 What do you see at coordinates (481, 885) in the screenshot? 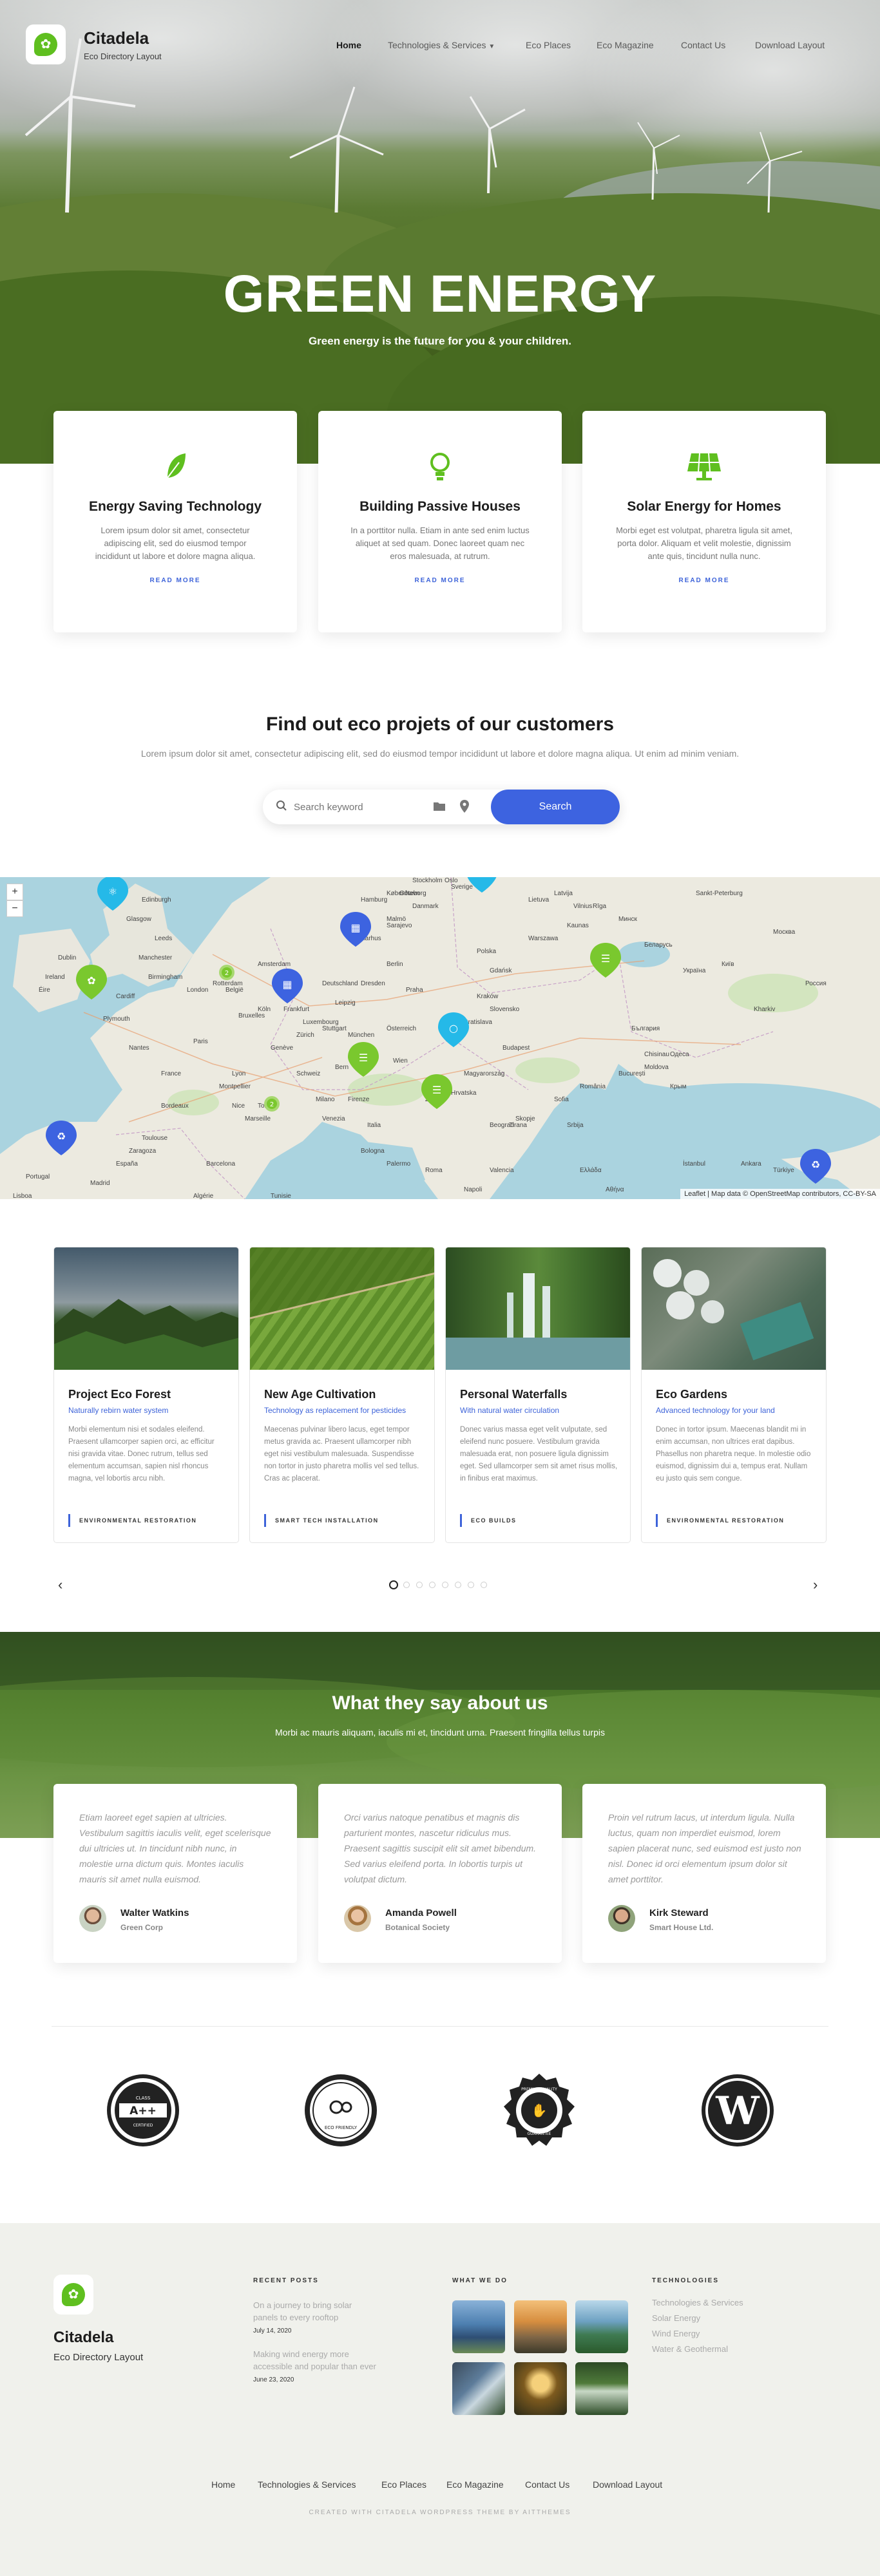
I see `map-marker-water` at bounding box center [481, 885].